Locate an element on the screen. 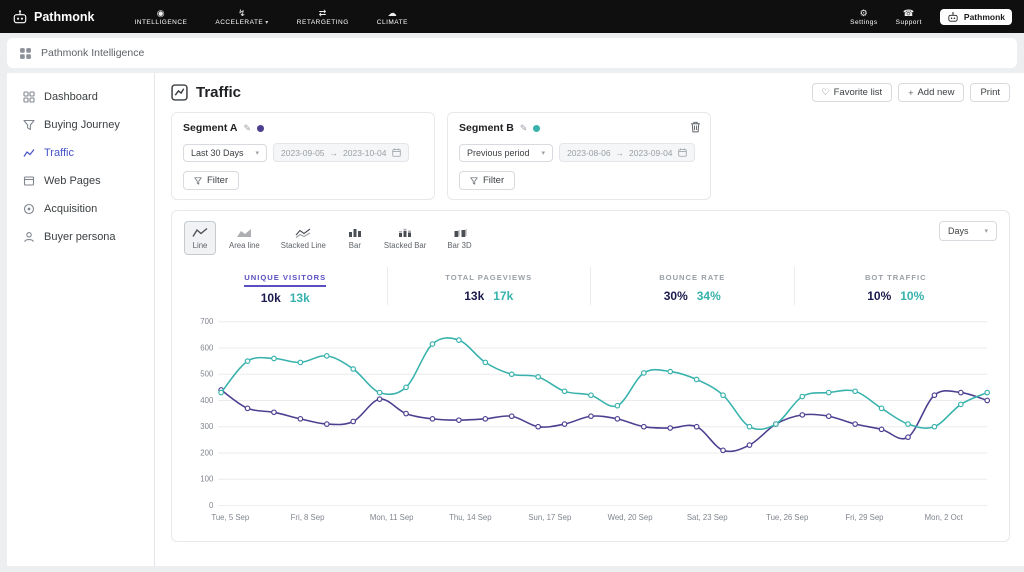  bar-type-icon is located at coordinates (354, 233).